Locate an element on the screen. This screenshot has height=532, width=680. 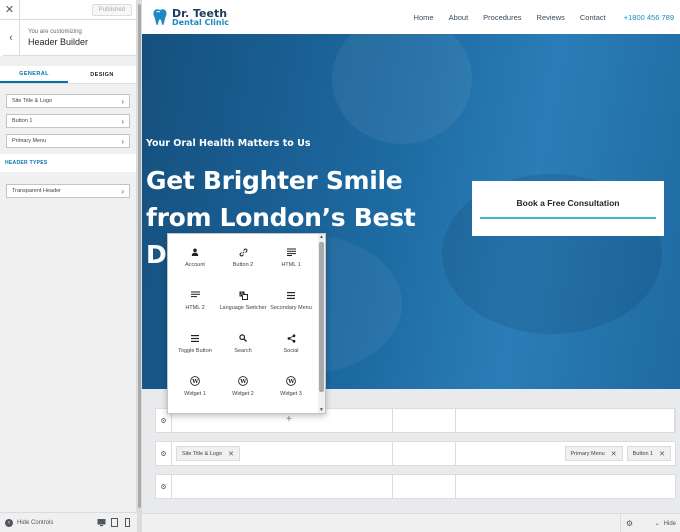
nav-item-home: Home is located at coordinates (424, 17).